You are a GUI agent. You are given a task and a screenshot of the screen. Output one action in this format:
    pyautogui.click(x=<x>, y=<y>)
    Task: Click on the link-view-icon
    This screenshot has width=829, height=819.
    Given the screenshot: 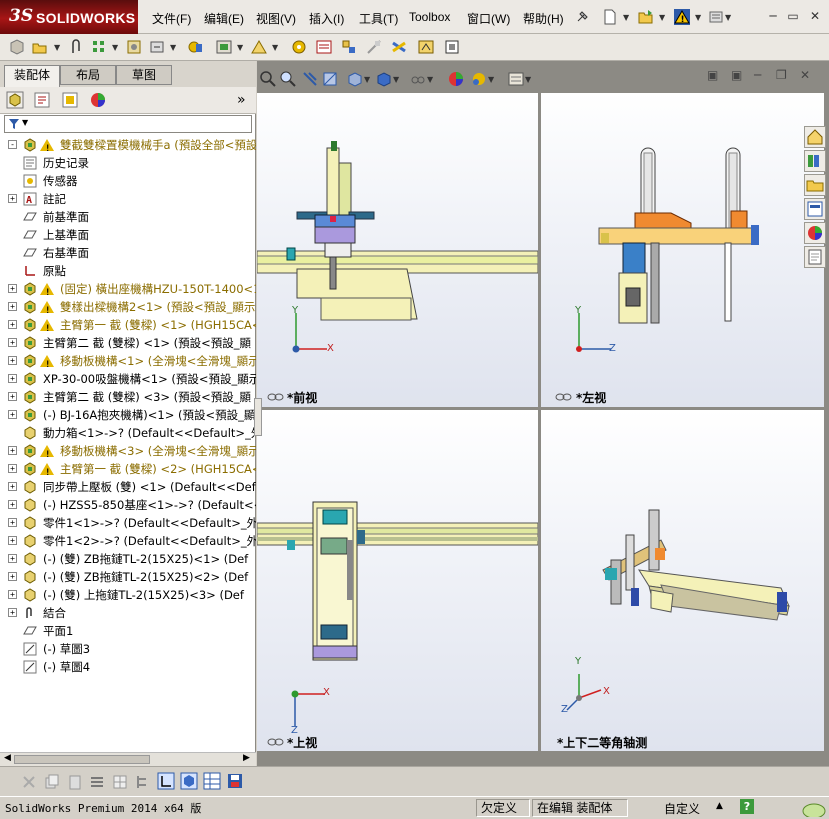 What is the action you would take?
    pyautogui.click(x=276, y=742)
    